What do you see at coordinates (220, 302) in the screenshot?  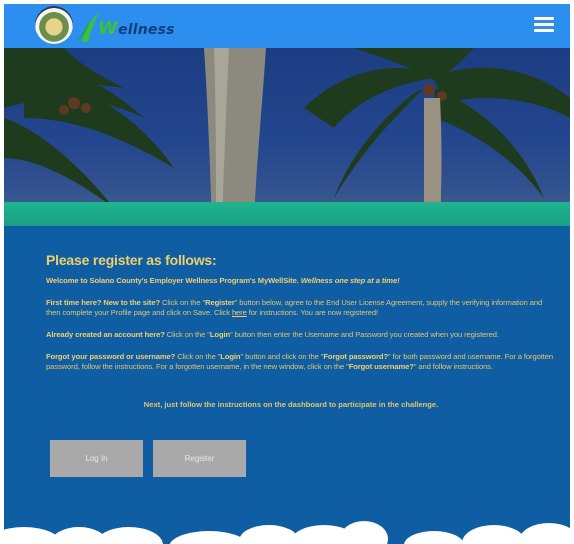 I see `first-time-register-word: Register` at bounding box center [220, 302].